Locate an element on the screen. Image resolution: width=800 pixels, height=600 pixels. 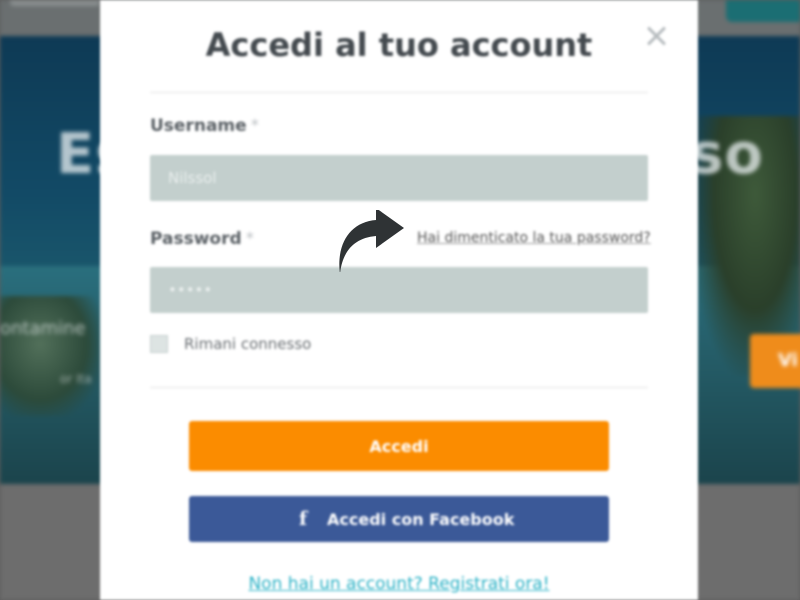
username-label: Username * is located at coordinates (204, 126).